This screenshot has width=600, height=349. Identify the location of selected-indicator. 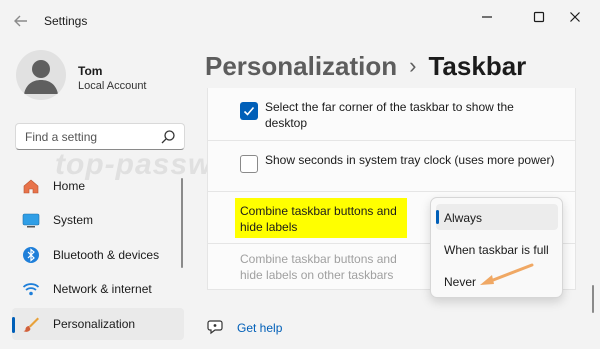
(437, 217).